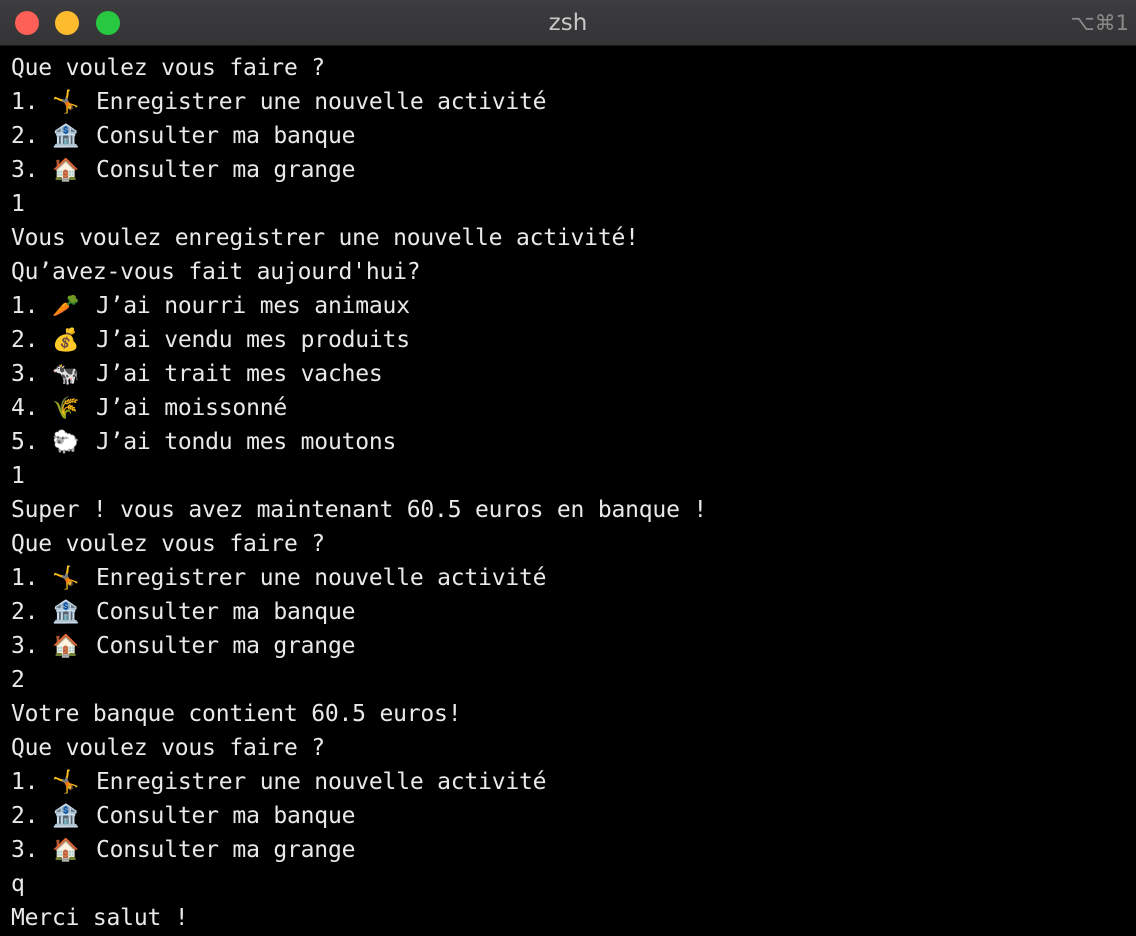 Image resolution: width=1136 pixels, height=936 pixels. What do you see at coordinates (239, 374) in the screenshot?
I see `menu-option-label: J’ai trait mes vaches` at bounding box center [239, 374].